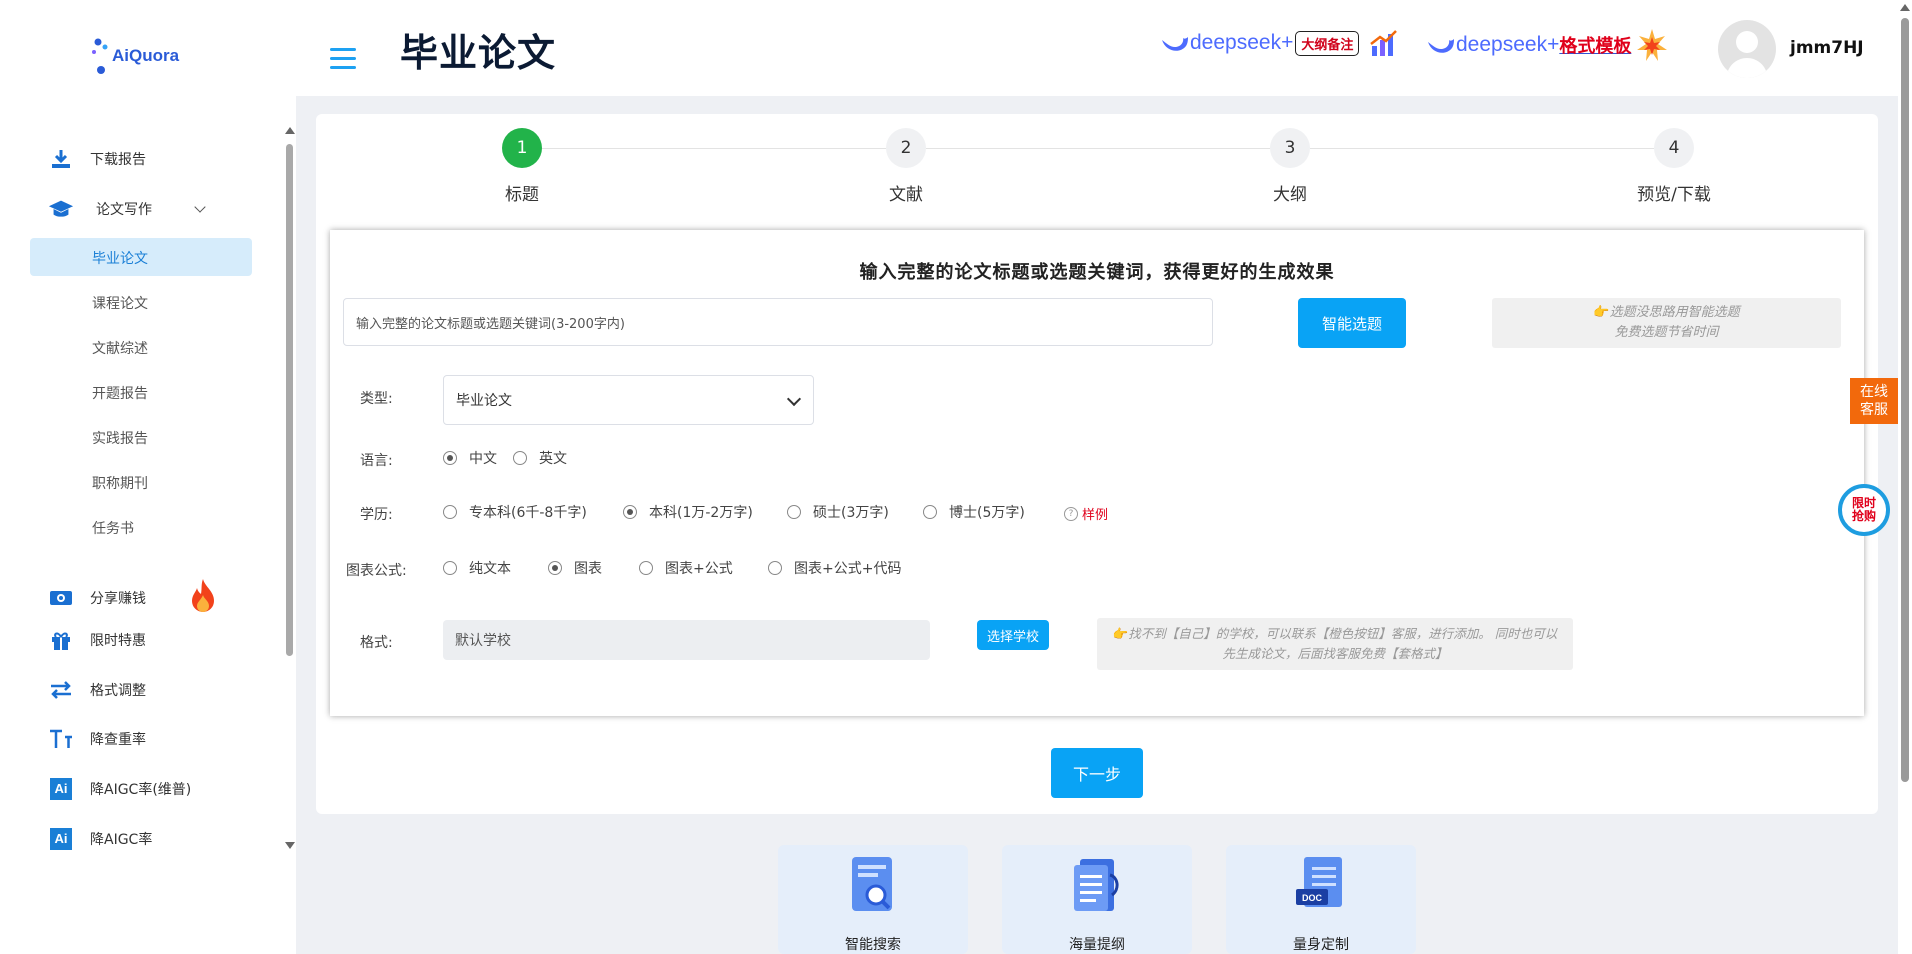 The width and height of the screenshot is (1912, 954). I want to click on avatar, so click(1747, 49).